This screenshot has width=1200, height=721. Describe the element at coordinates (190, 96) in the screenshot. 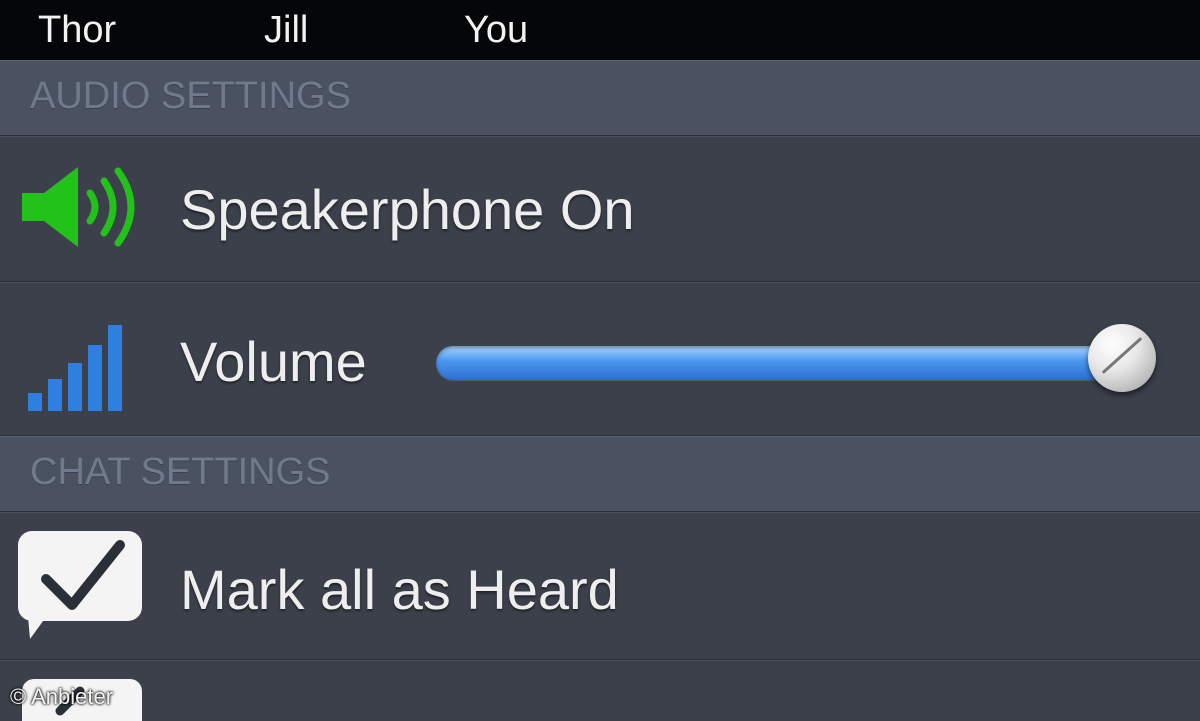

I see `audio-settings-title: AUDIO SETTINGS` at that location.